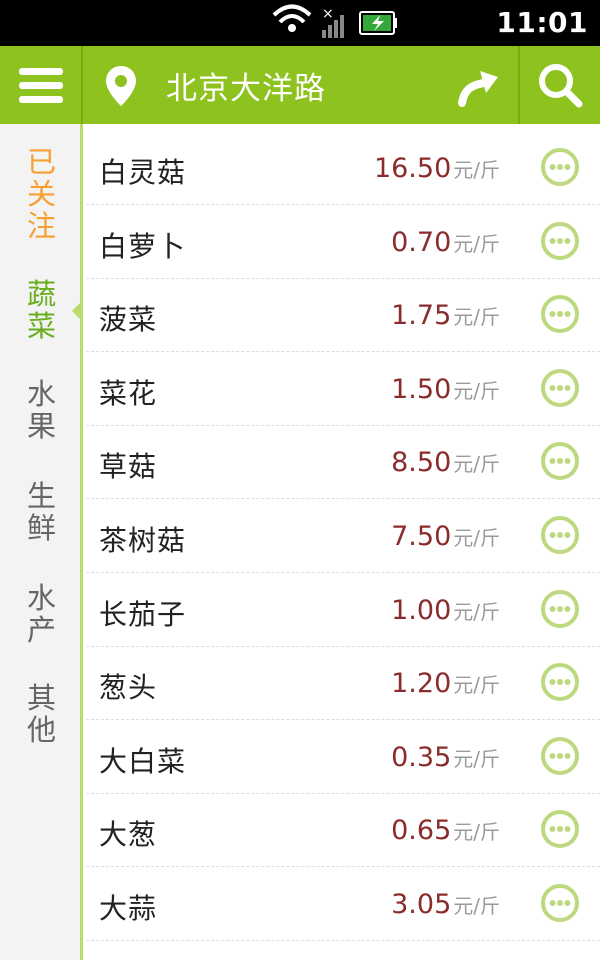 This screenshot has height=960, width=600. I want to click on location-text: 北京大洋路, so click(246, 85).